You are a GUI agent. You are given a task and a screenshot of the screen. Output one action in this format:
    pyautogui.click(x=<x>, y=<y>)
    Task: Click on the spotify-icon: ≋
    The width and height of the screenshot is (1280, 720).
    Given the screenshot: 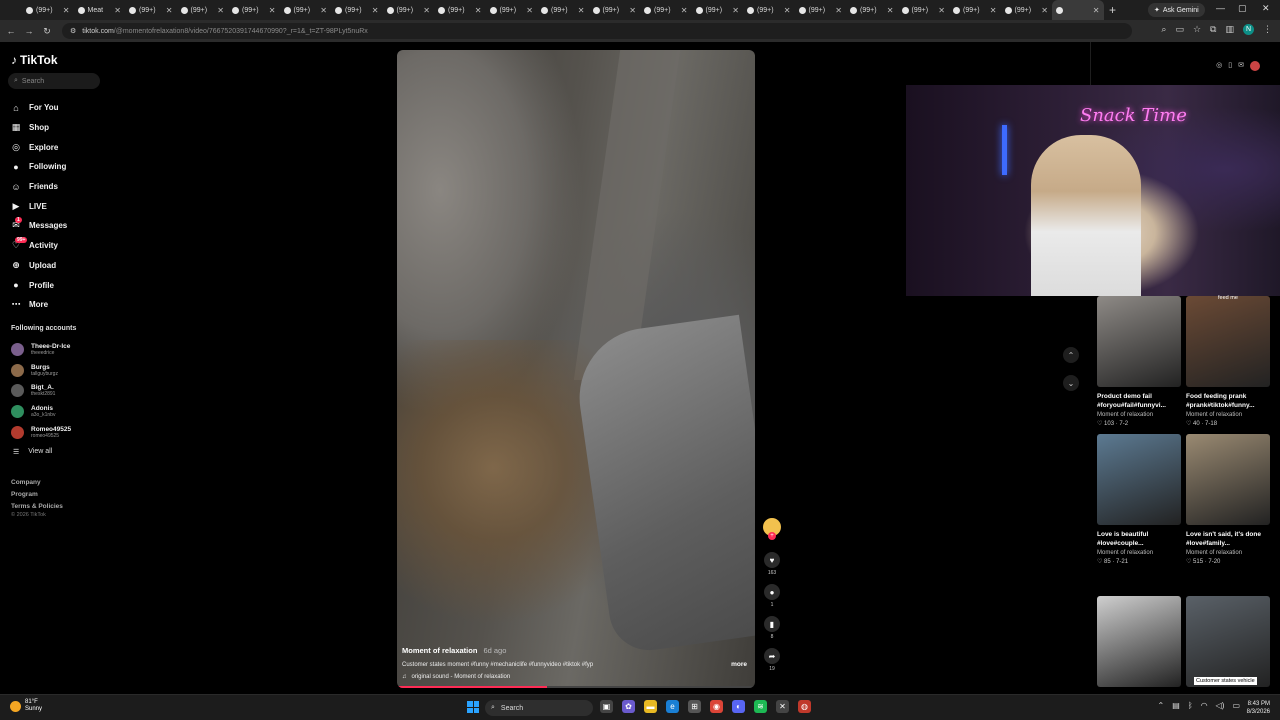 What is the action you would take?
    pyautogui.click(x=760, y=706)
    